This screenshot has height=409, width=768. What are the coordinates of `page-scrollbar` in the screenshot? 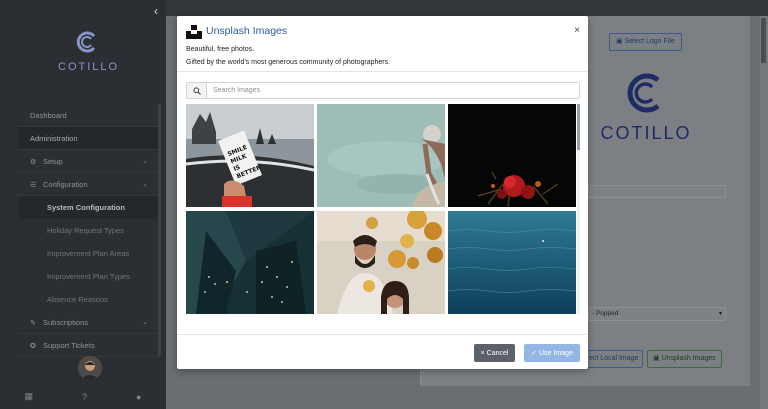 It's located at (764, 212).